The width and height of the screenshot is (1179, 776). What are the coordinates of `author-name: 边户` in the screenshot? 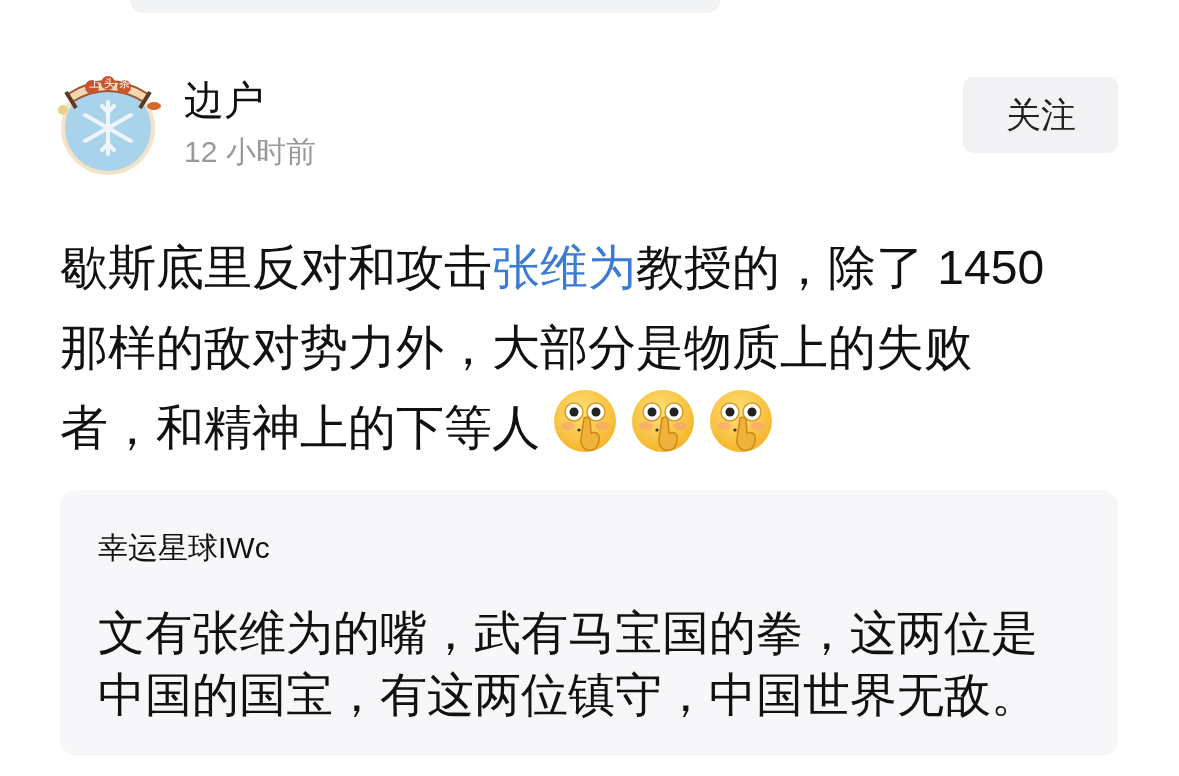 It's located at (573, 100).